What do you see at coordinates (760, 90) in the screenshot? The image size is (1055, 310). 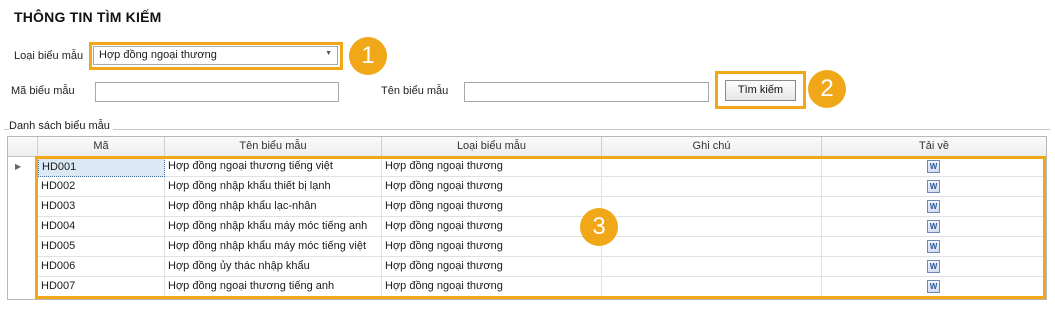 I see `search-button: Tìm kiếm` at bounding box center [760, 90].